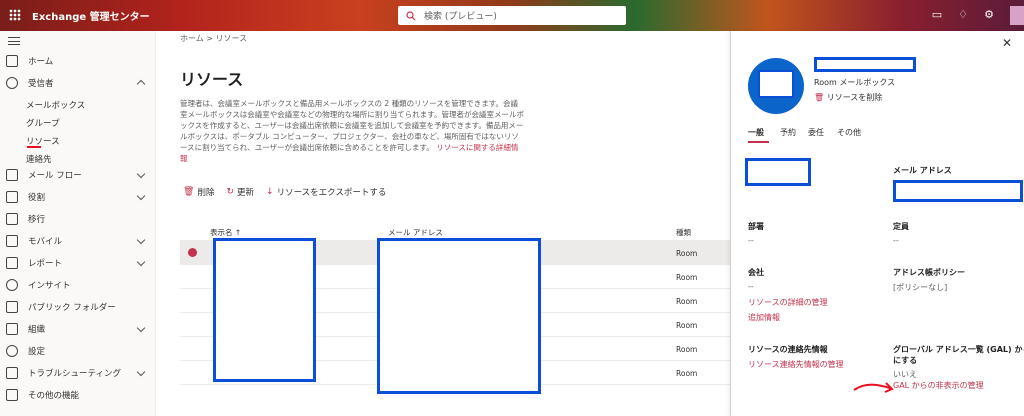 The height and width of the screenshot is (416, 1024). I want to click on annotation-arrow-icon, so click(873, 387).